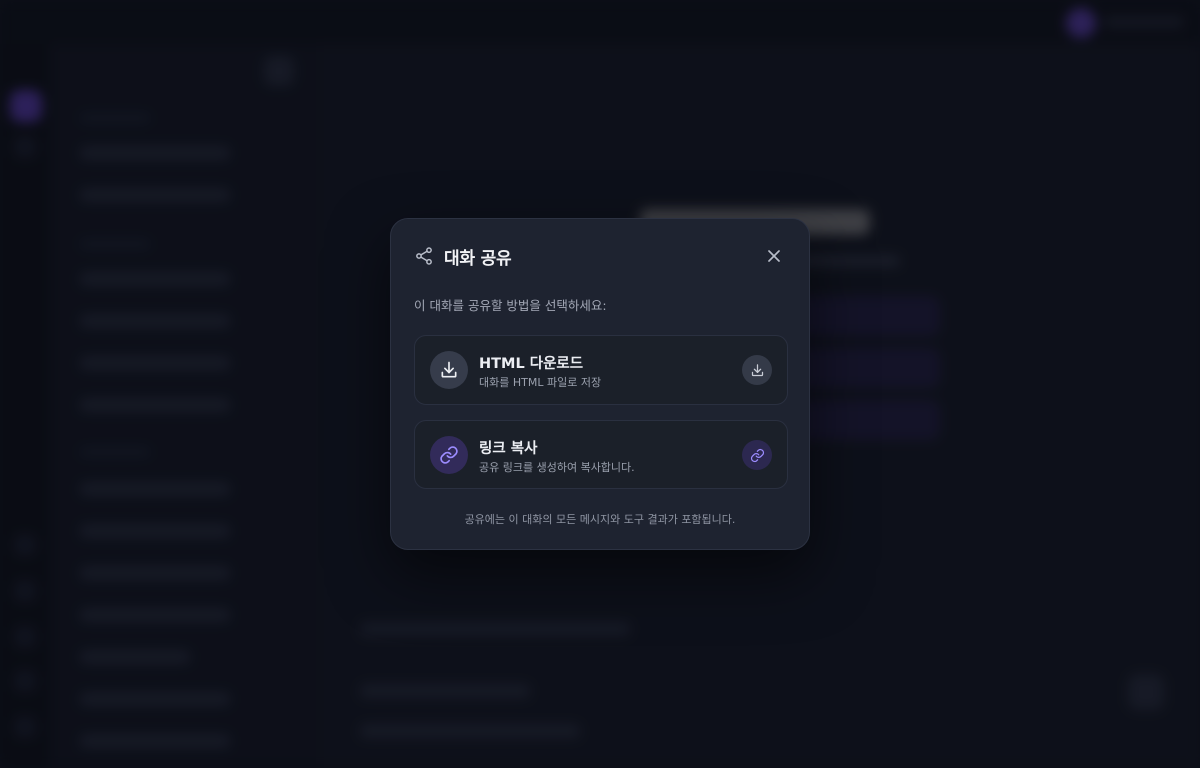 The height and width of the screenshot is (768, 1200). What do you see at coordinates (601, 370) in the screenshot?
I see `html-download-option: HTML 다운로드 대화를 HTML 파일로 저장` at bounding box center [601, 370].